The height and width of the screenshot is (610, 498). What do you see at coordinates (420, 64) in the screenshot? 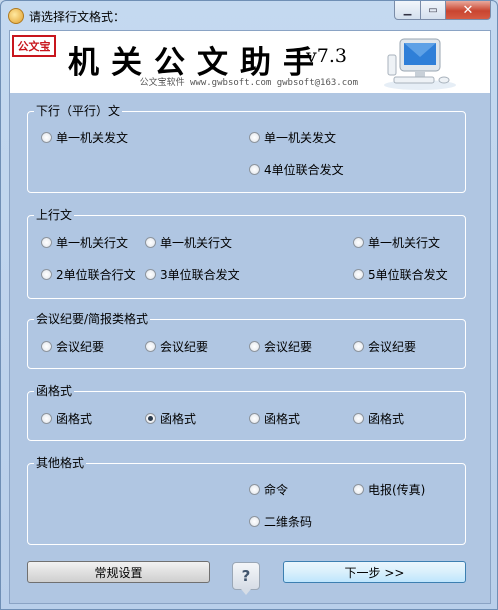
I see `computer-icon` at bounding box center [420, 64].